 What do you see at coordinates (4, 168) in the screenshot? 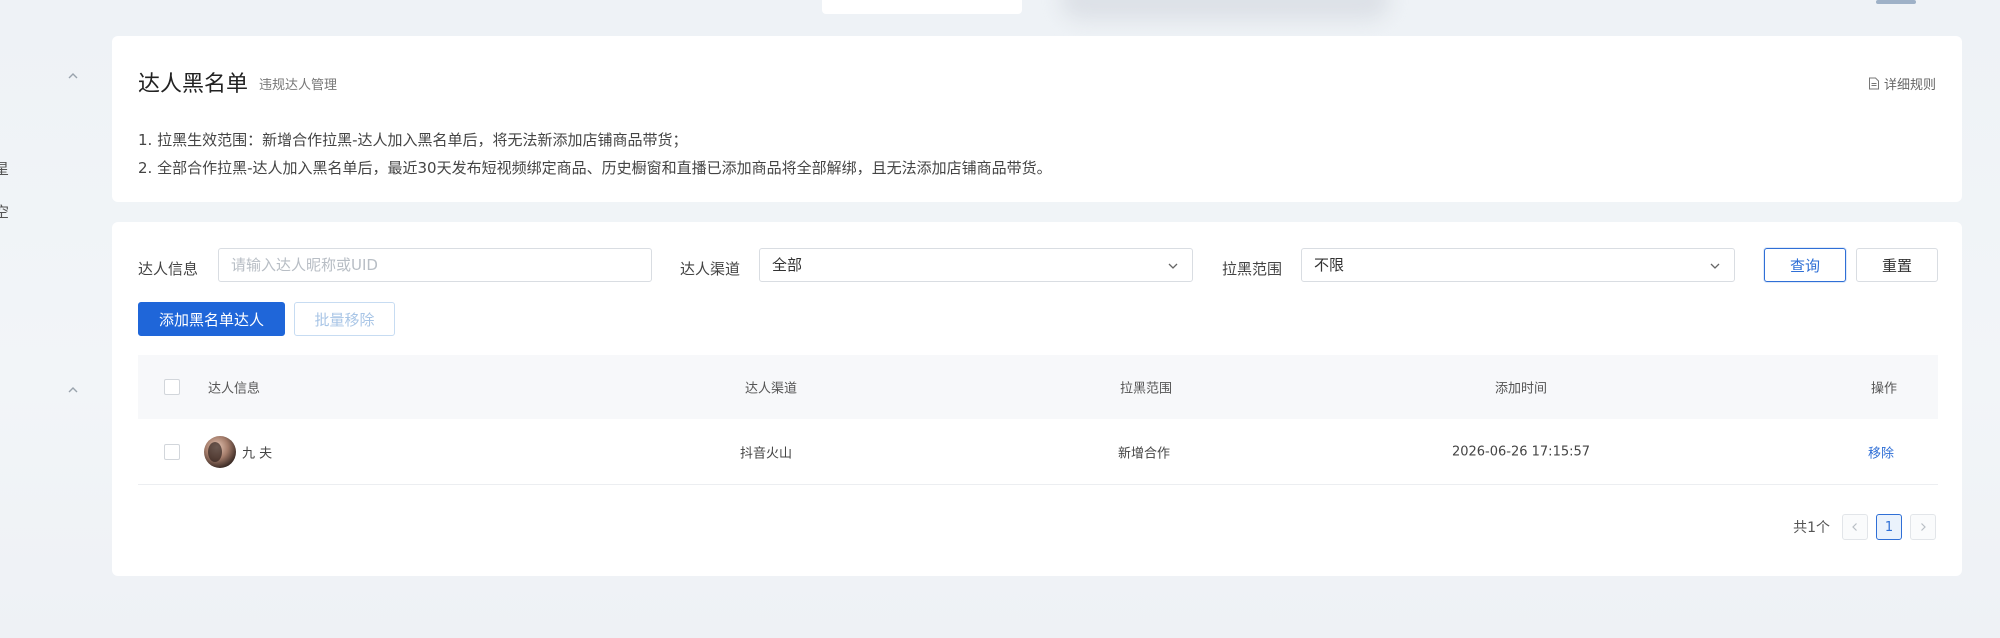
I see `sidebar-item-label: 星` at bounding box center [4, 168].